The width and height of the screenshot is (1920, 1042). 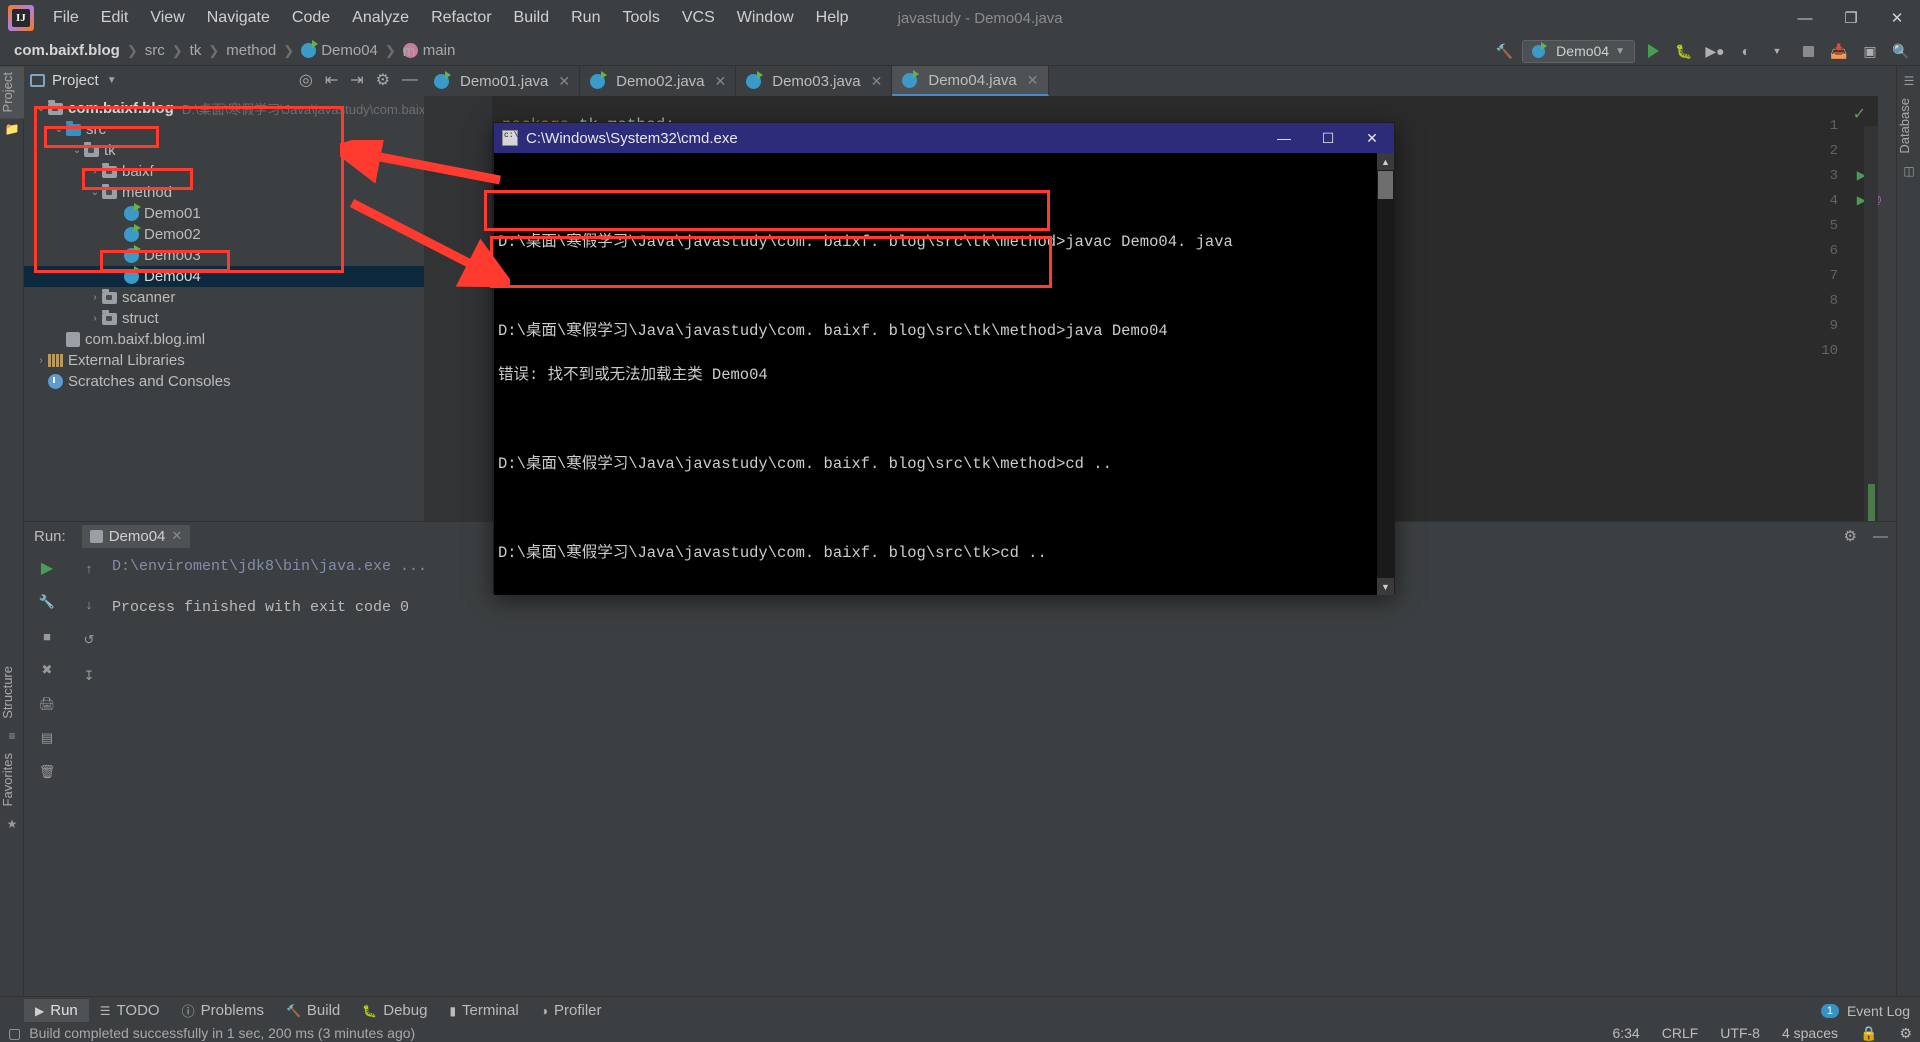 I want to click on cmd-title-bar: C:\Windows\System32\cmd.exe — ☐ ✕, so click(x=944, y=138).